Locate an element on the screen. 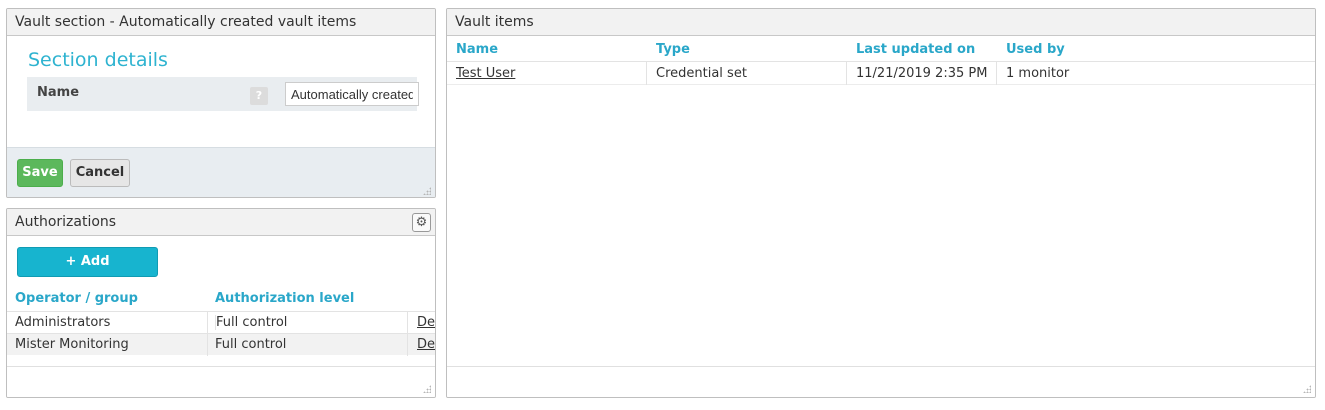  column-header-level: Authorization level is located at coordinates (284, 298).